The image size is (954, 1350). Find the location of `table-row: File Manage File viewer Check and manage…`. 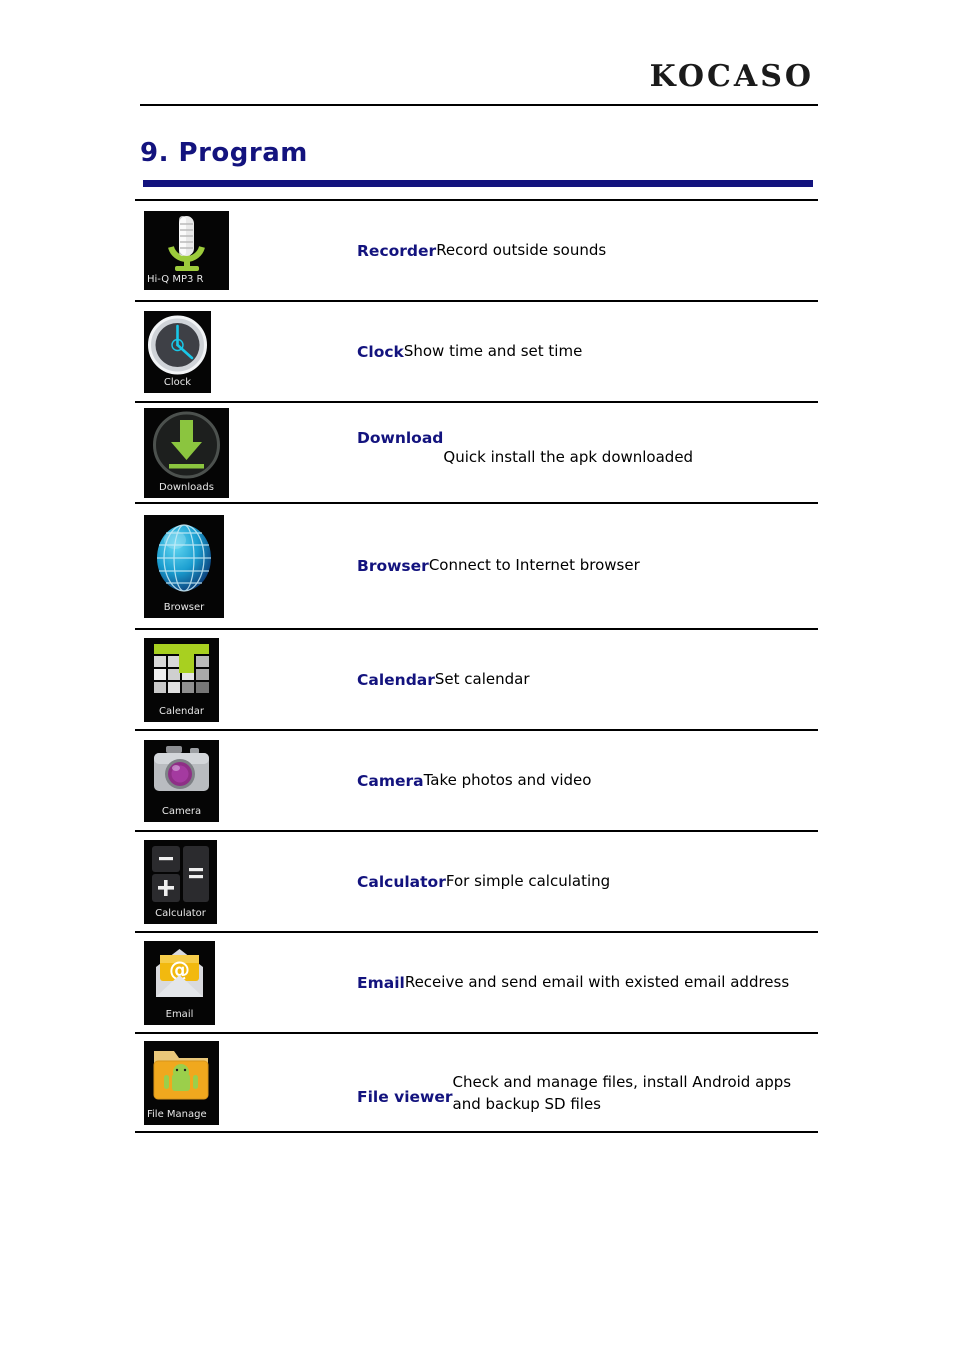

table-row: File Manage File viewer Check and manage… is located at coordinates (476, 1082).